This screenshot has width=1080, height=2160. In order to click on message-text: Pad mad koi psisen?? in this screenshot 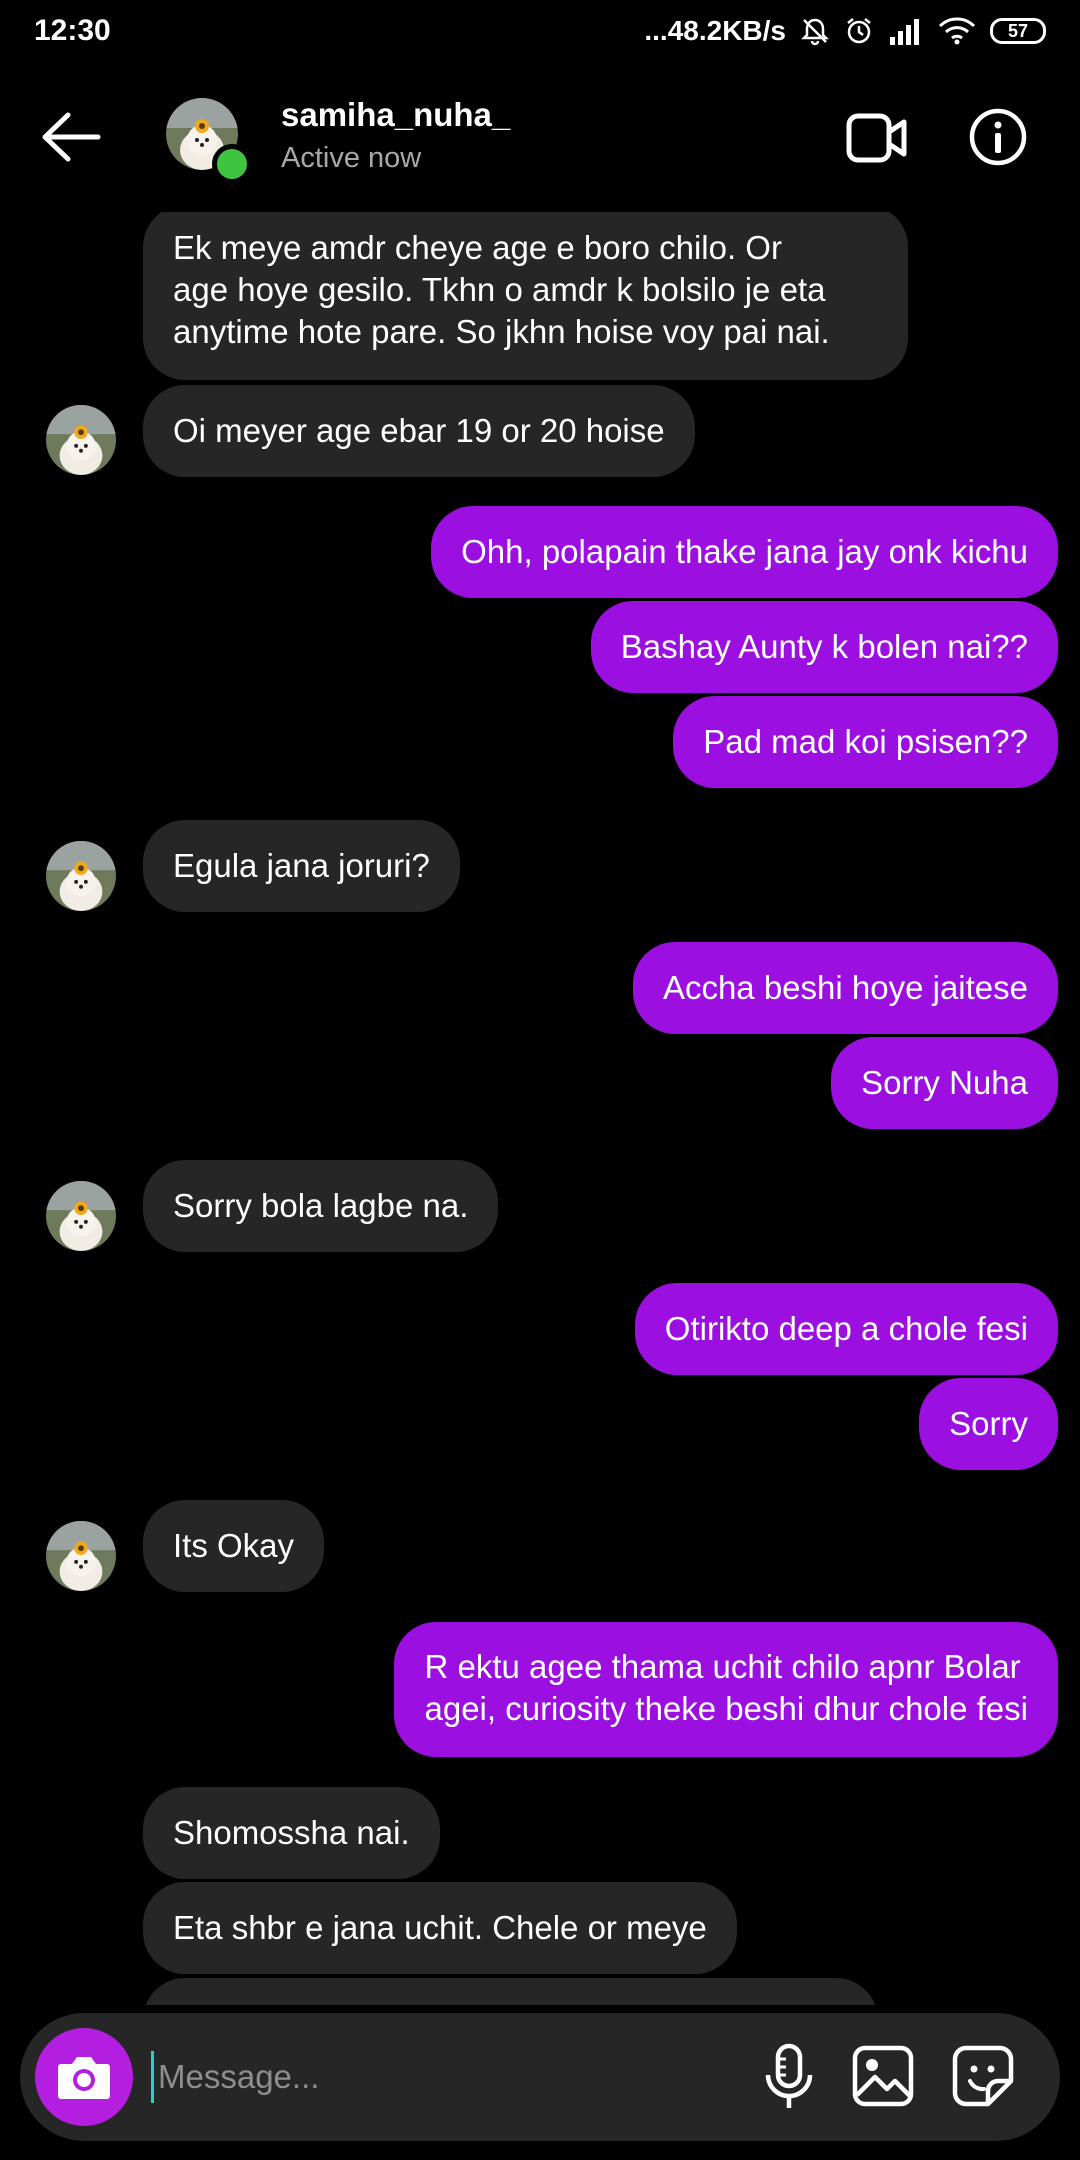, I will do `click(865, 741)`.